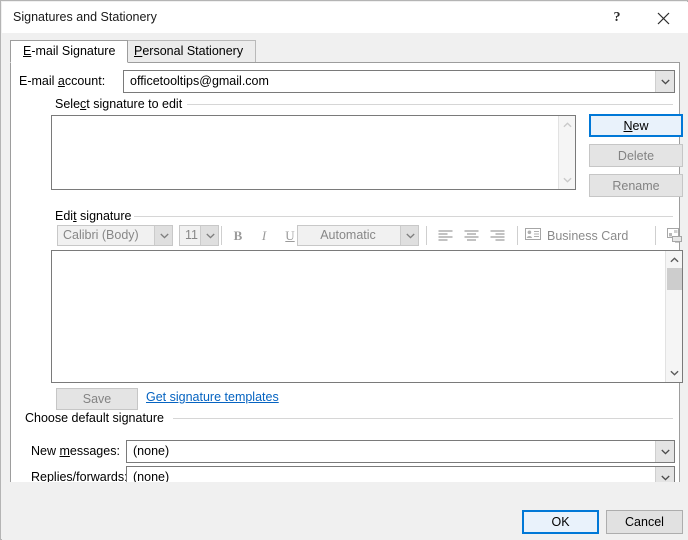 The height and width of the screenshot is (540, 688). I want to click on email-account-chevron-down-icon, so click(664, 81).